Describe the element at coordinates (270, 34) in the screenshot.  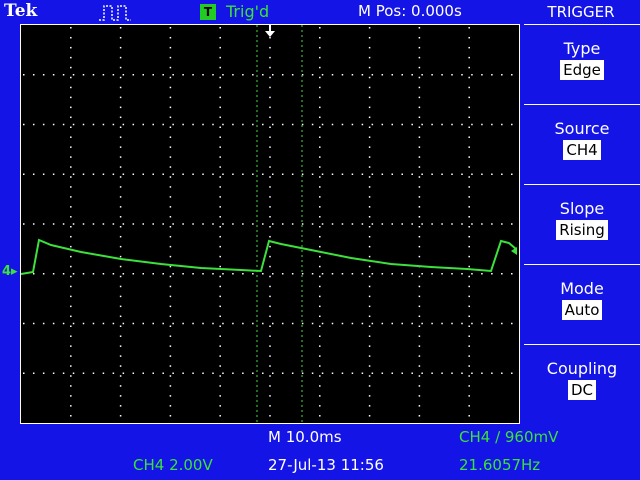
I see `trigger-position-arrow` at that location.